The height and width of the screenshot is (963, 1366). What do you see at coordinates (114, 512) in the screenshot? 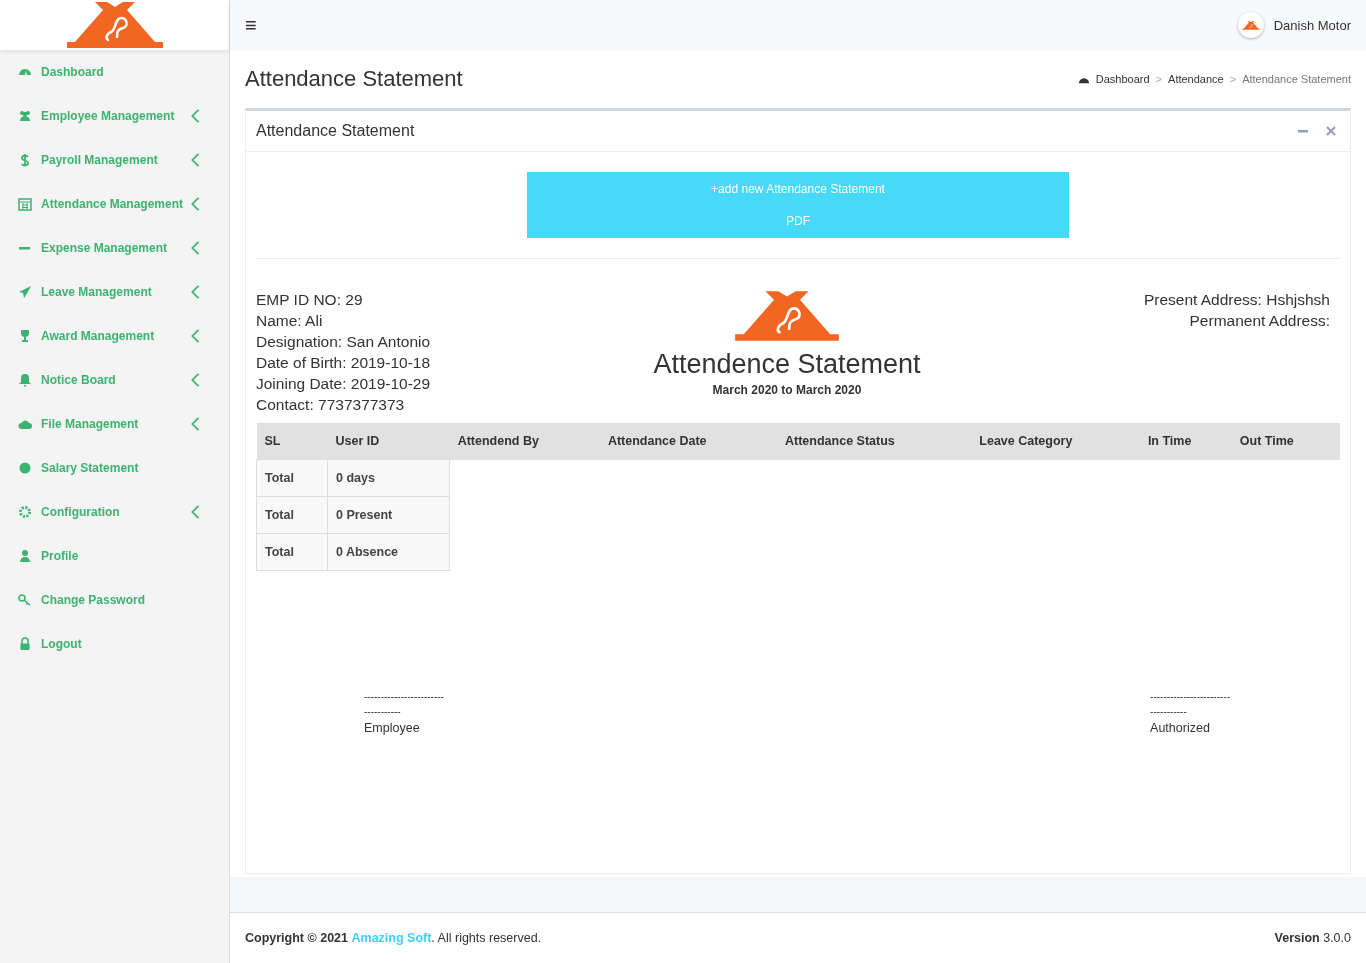
I see `sidebar-item: Configuration` at bounding box center [114, 512].